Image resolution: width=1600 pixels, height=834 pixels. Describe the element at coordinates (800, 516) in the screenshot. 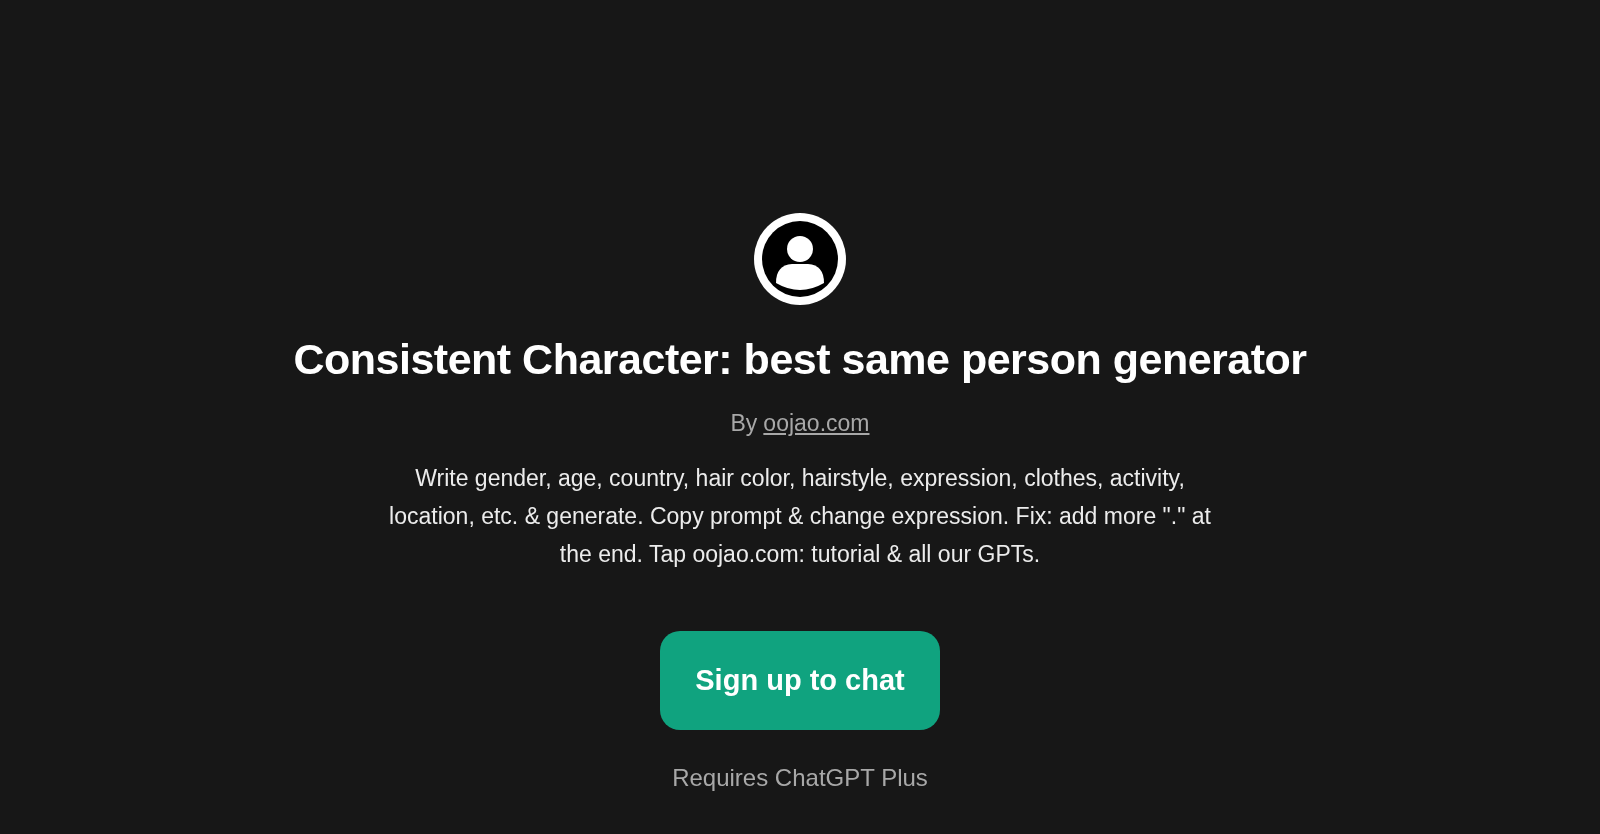

I see `gpt-description: Write gender, age, country, hair color, hairstyle, expression, clothes, activity, location, etc. & generate. Copy prompt & change expression. Fix: add more "." at the end. Tap oojao.com: tutorial & all our GPTs.` at that location.